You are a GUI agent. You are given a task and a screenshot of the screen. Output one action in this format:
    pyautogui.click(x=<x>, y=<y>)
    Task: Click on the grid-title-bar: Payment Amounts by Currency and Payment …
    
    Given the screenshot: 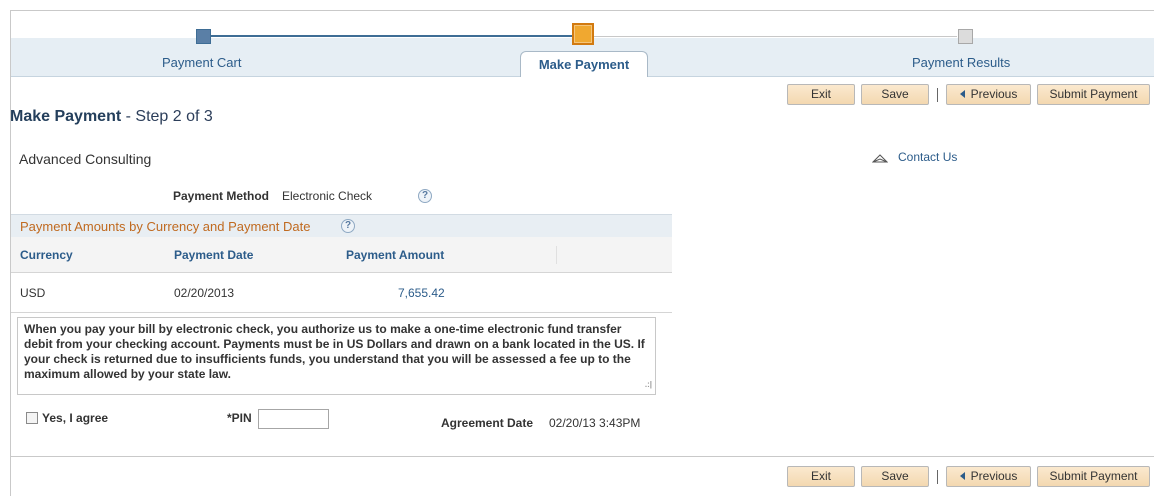 What is the action you would take?
    pyautogui.click(x=341, y=225)
    